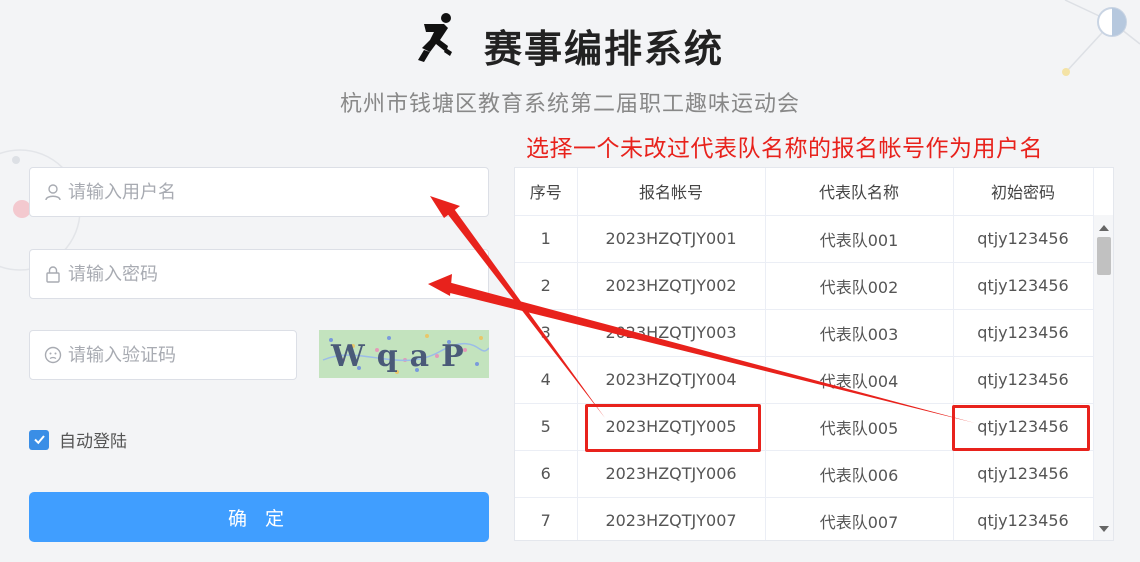  Describe the element at coordinates (710, 352) in the screenshot. I see `arrow-to-password-icon` at that location.